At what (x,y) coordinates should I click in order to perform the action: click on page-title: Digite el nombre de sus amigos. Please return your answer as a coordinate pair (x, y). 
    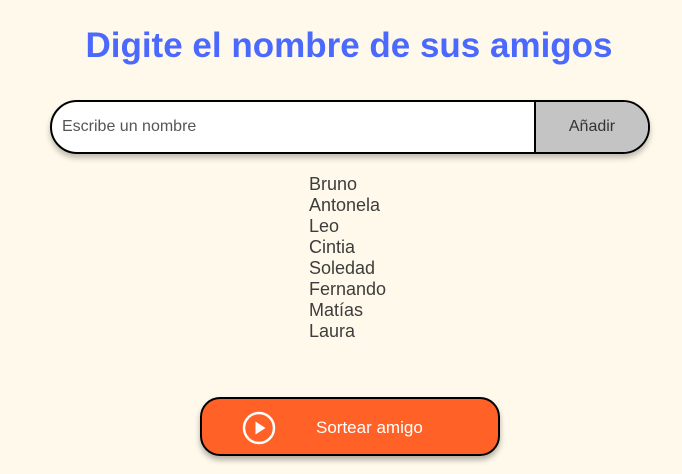
    Looking at the image, I should click on (349, 45).